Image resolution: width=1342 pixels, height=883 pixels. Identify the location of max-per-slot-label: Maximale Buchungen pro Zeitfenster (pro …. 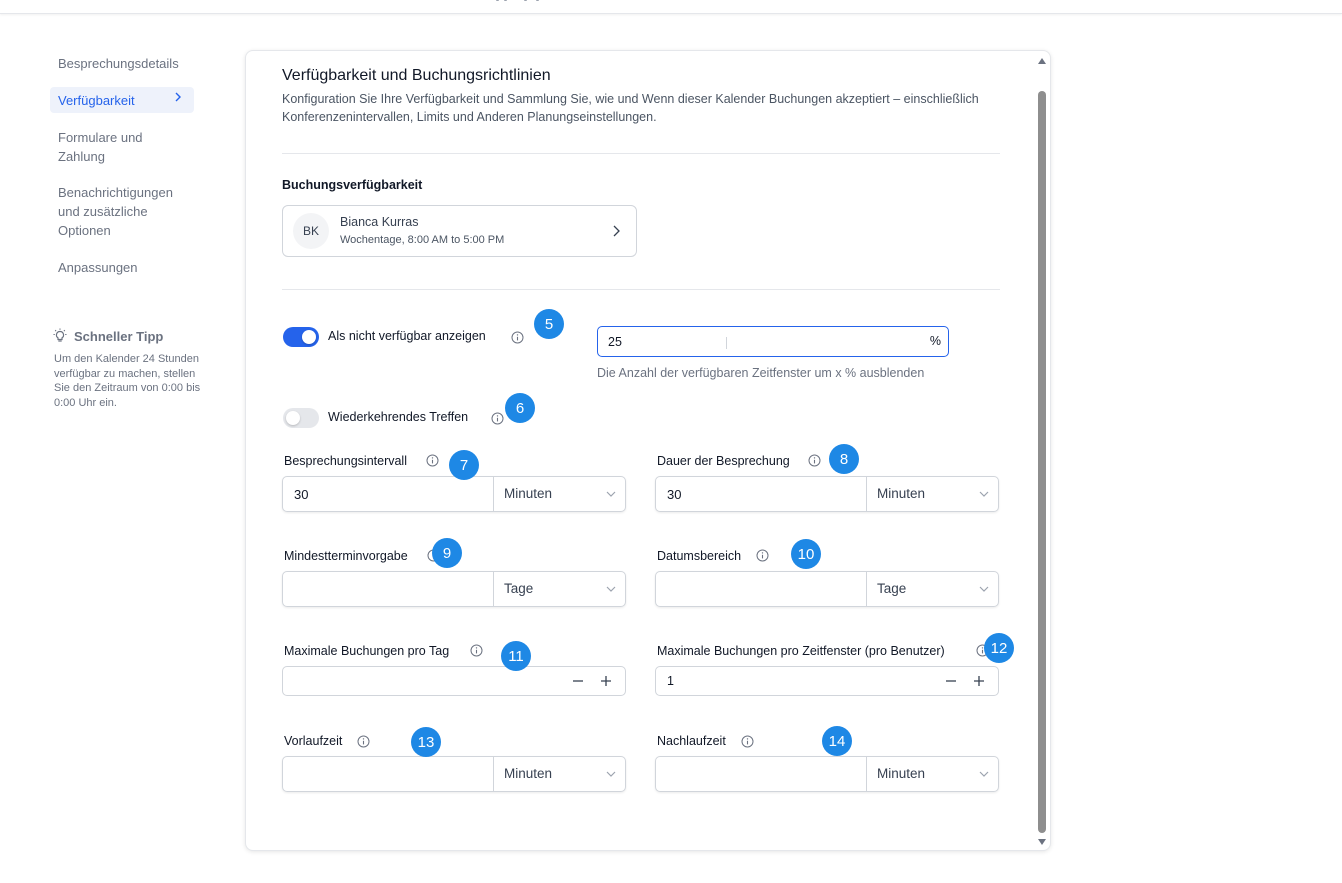
(801, 651).